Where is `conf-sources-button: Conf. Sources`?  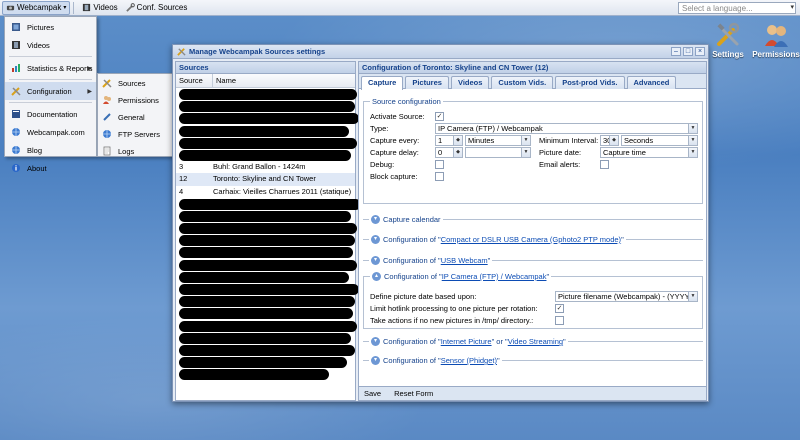 conf-sources-button: Conf. Sources is located at coordinates (157, 8).